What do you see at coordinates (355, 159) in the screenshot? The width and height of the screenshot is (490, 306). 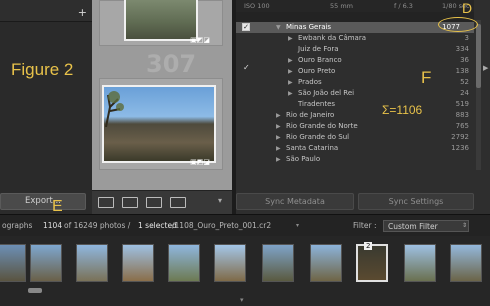 I see `tree-row: ▶ São Paulo` at bounding box center [355, 159].